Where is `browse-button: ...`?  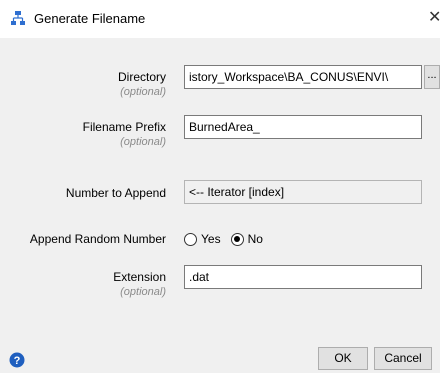 browse-button: ... is located at coordinates (432, 77).